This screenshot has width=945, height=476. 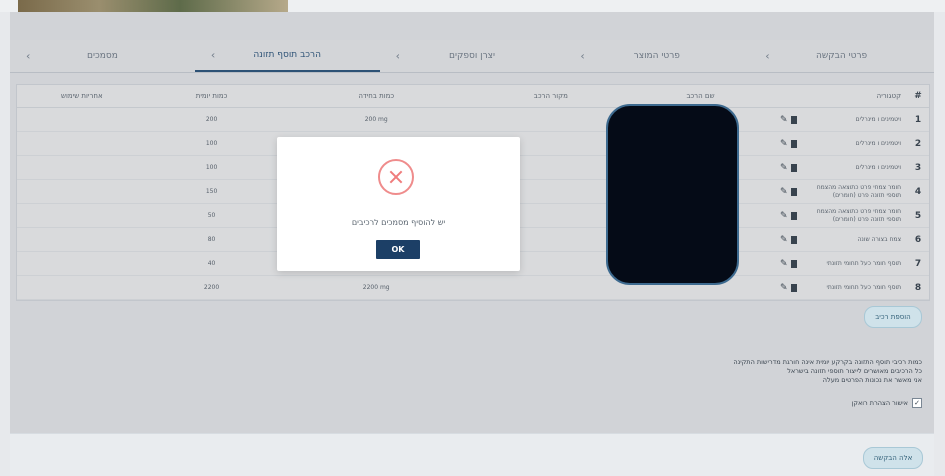 I want to click on add-ingredient-button: הוספת רכיב, so click(x=893, y=317).